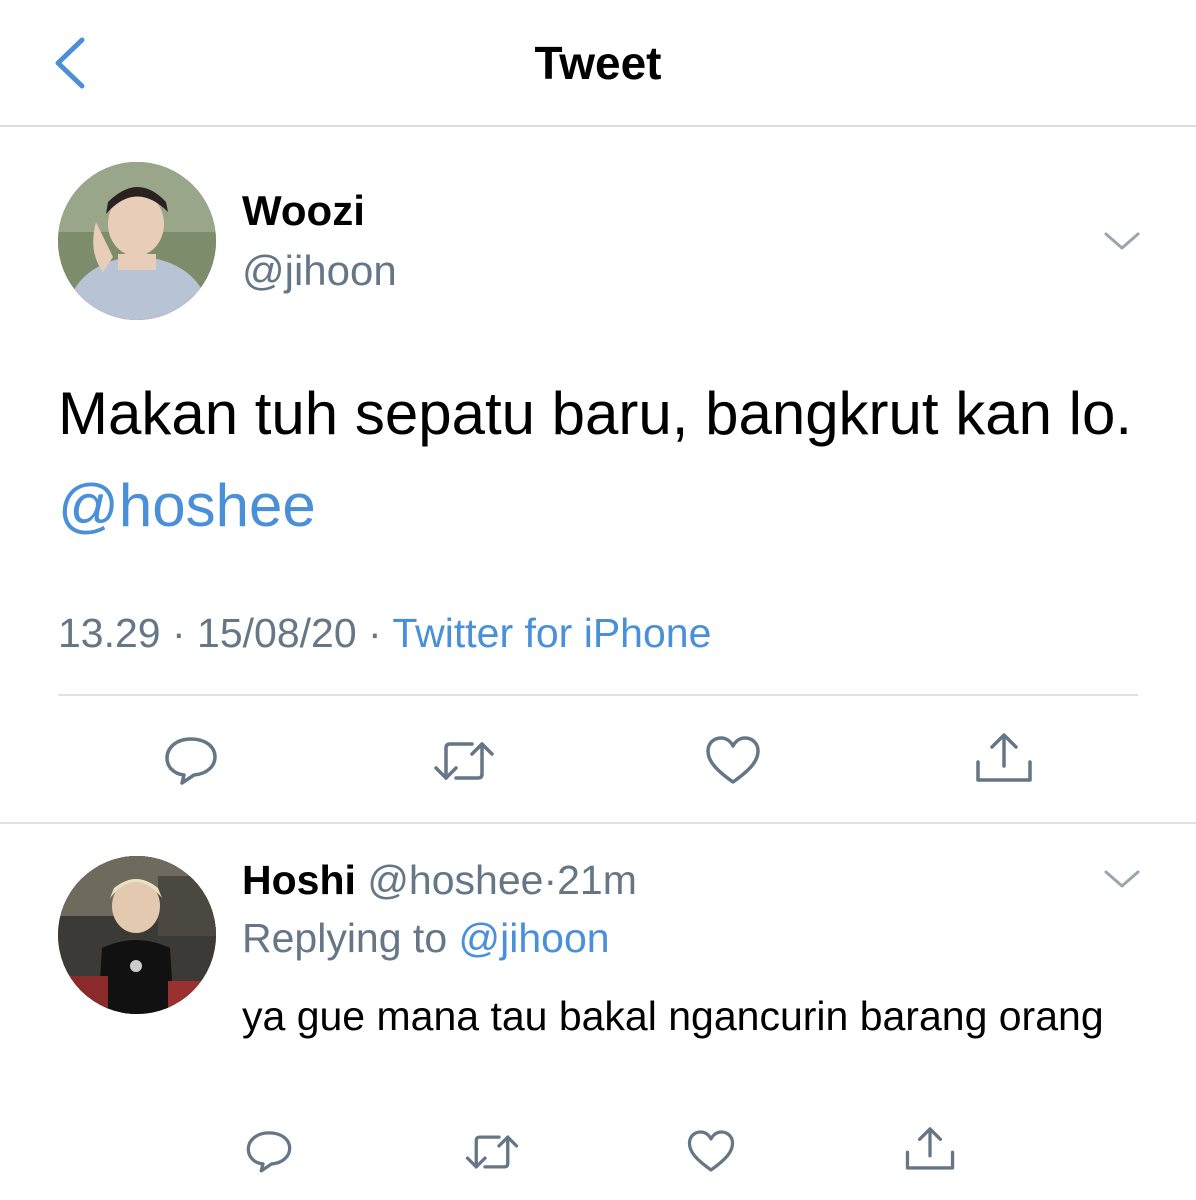  I want to click on top-nav-bar: Tweet, so click(598, 63).